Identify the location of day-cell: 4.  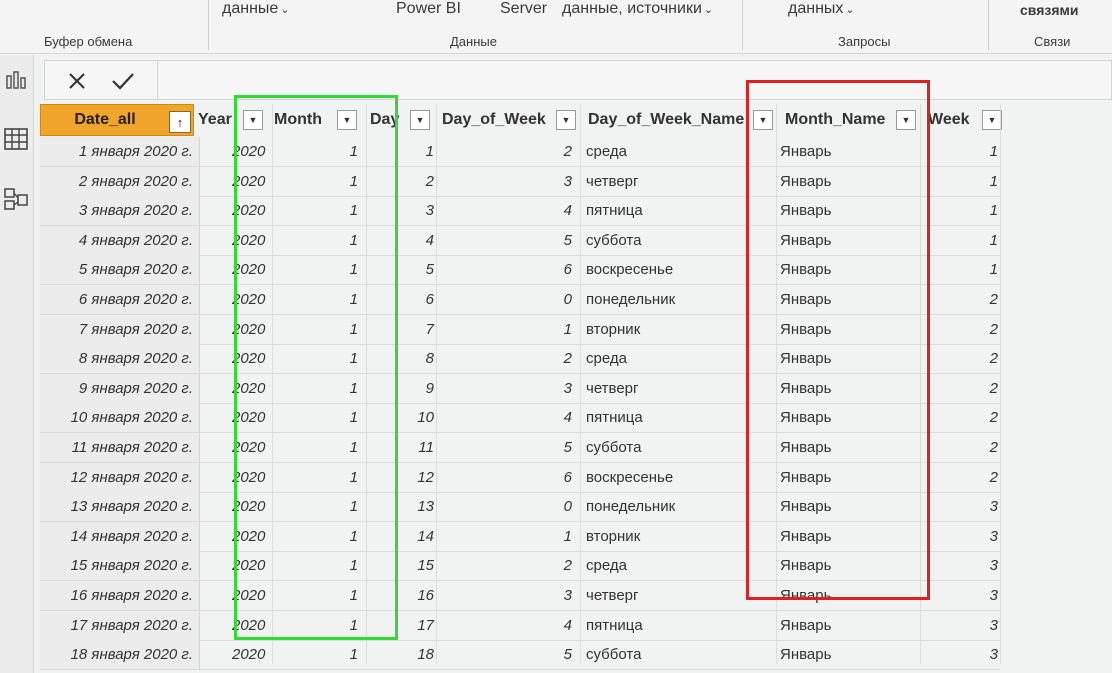
(402, 240).